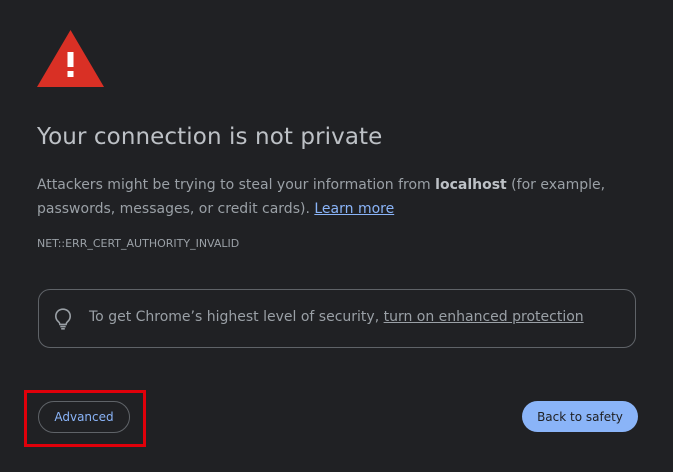 The height and width of the screenshot is (472, 673). I want to click on page-title: Your connection is not private, so click(210, 137).